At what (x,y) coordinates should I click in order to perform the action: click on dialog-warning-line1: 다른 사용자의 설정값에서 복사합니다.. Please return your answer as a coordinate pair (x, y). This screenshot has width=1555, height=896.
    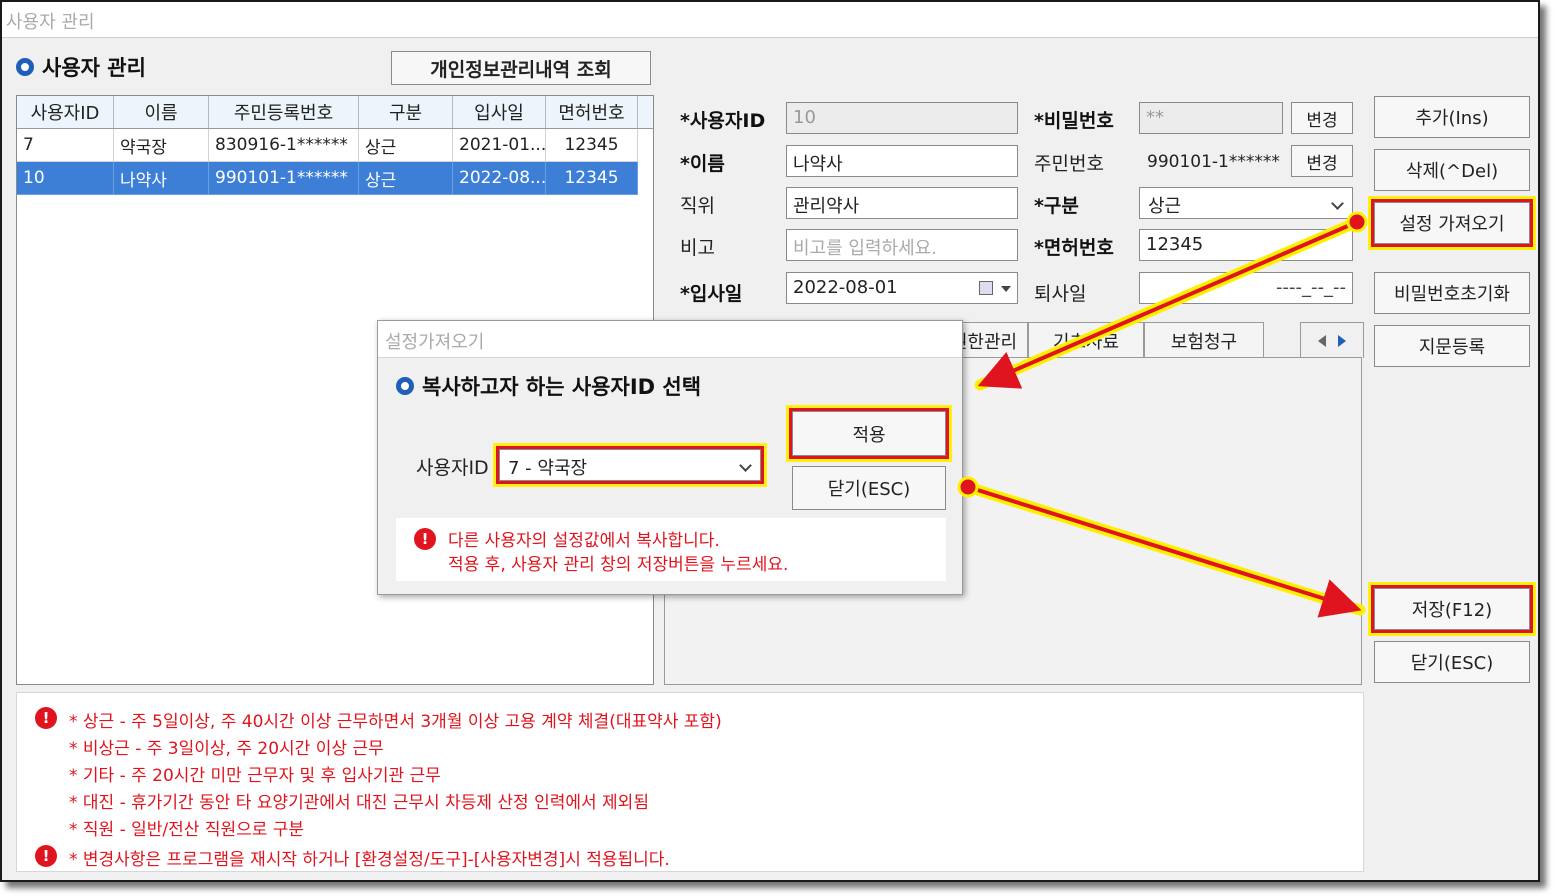
    Looking at the image, I should click on (584, 541).